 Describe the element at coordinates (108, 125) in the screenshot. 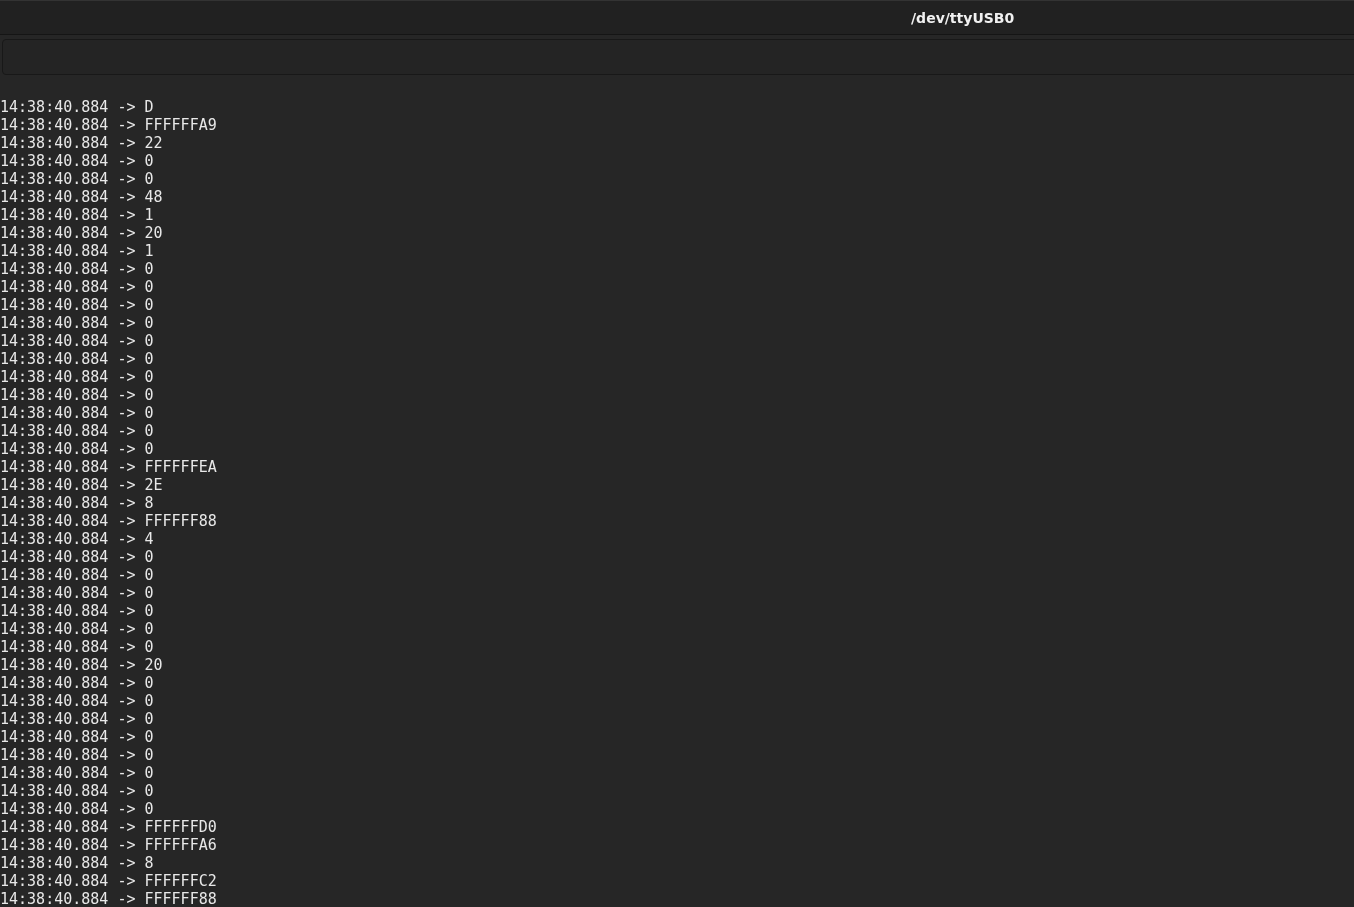

I see `log-line: 14:38:40.884 -> FFFFFFA9` at that location.